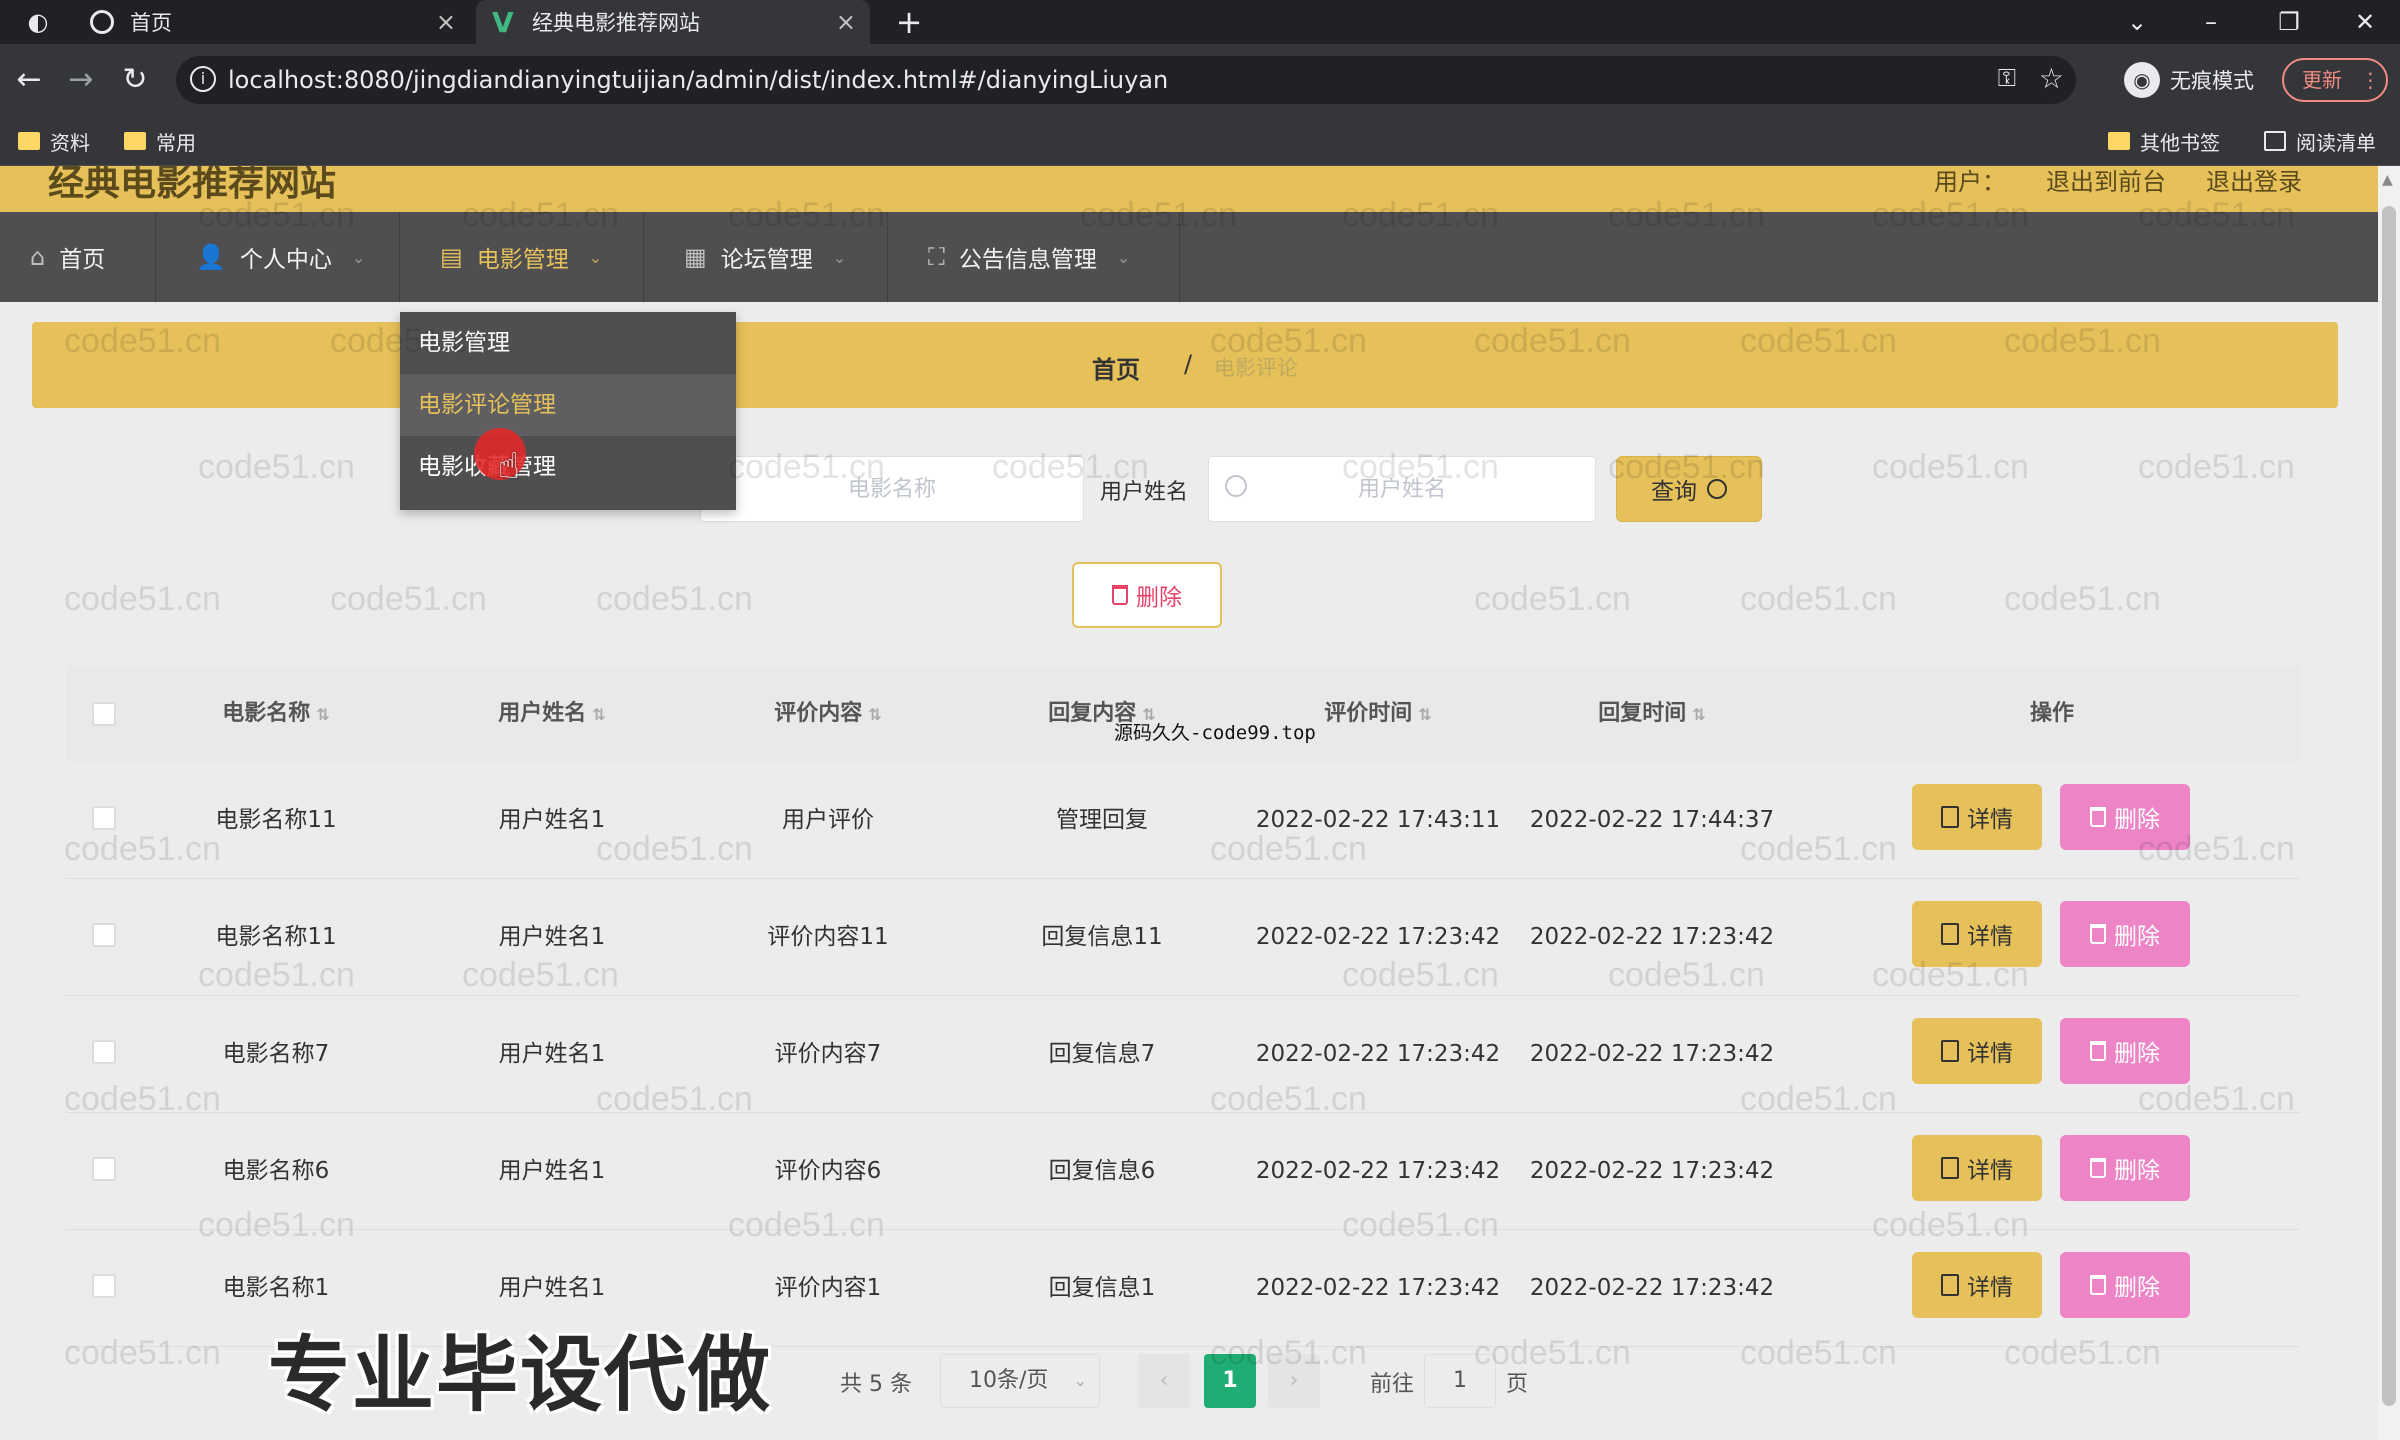  Describe the element at coordinates (1517, 1384) in the screenshot. I see `page-suffix-label: 页` at that location.